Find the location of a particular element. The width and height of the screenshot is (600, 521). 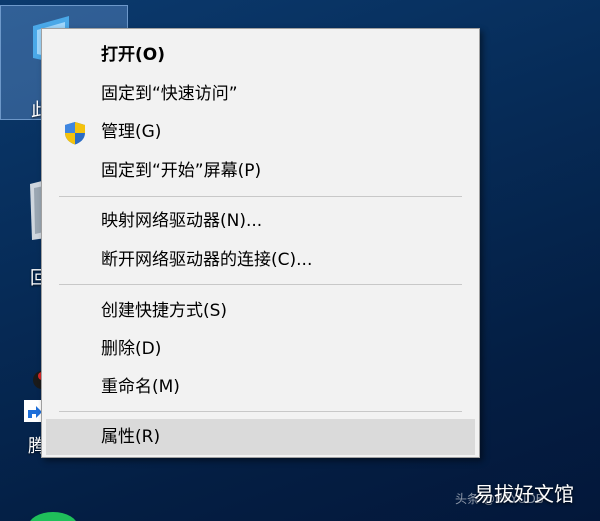

uac-shield-icon is located at coordinates (75, 133).